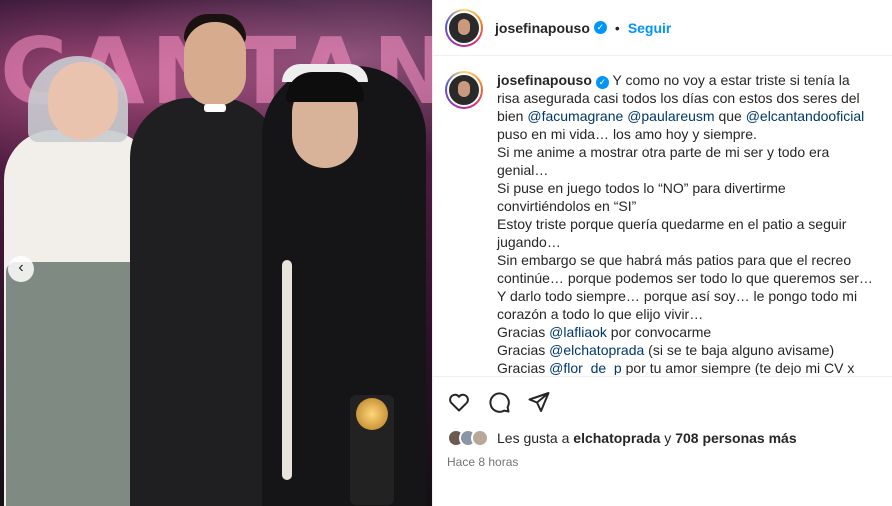 The height and width of the screenshot is (506, 892). Describe the element at coordinates (372, 414) in the screenshot. I see `stage-lamp-lens` at that location.